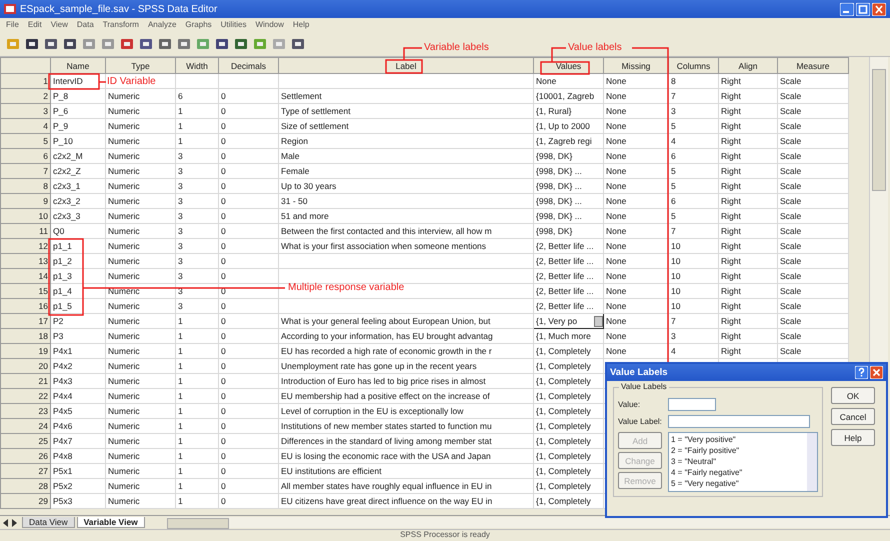 This screenshot has width=890, height=541. What do you see at coordinates (738, 439) in the screenshot?
I see `list-item: 1 = "Very positive"` at bounding box center [738, 439].